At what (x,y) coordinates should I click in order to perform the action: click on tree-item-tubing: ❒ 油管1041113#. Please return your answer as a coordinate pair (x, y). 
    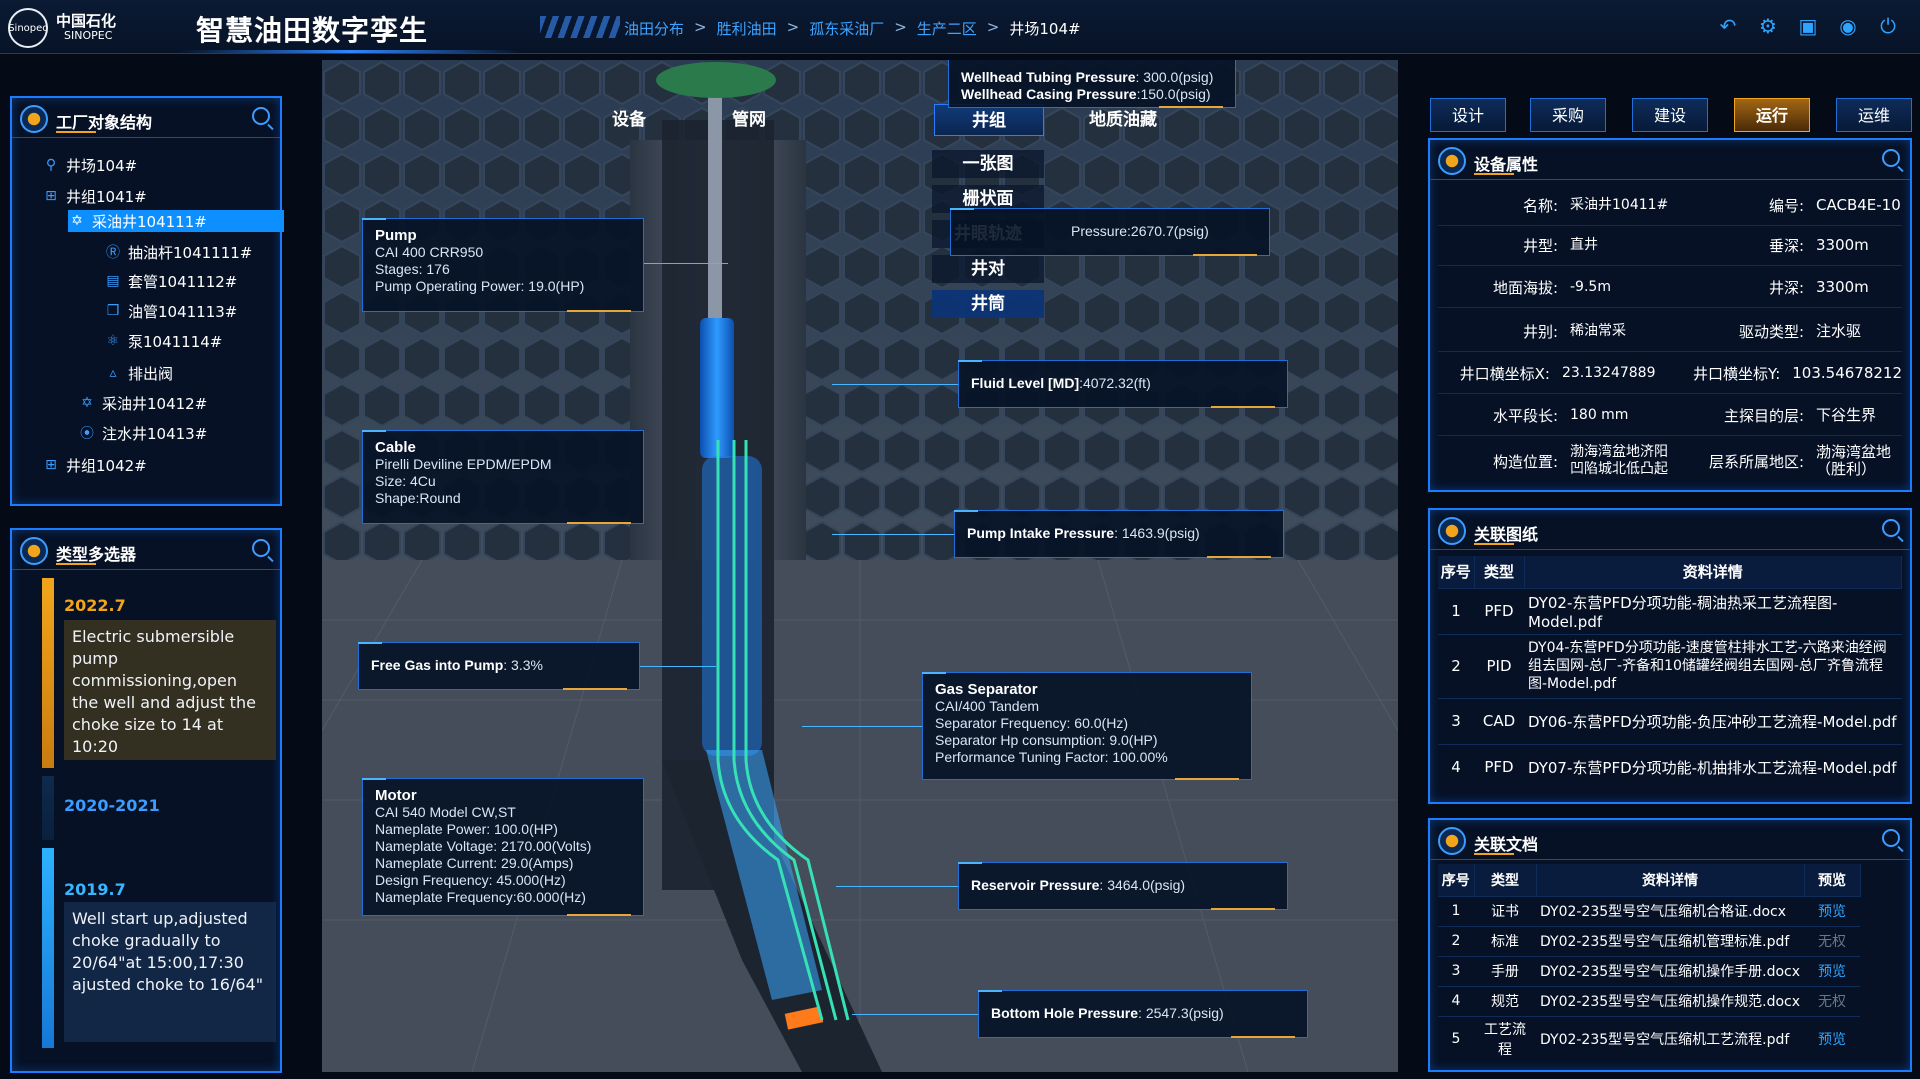
    Looking at the image, I should click on (171, 311).